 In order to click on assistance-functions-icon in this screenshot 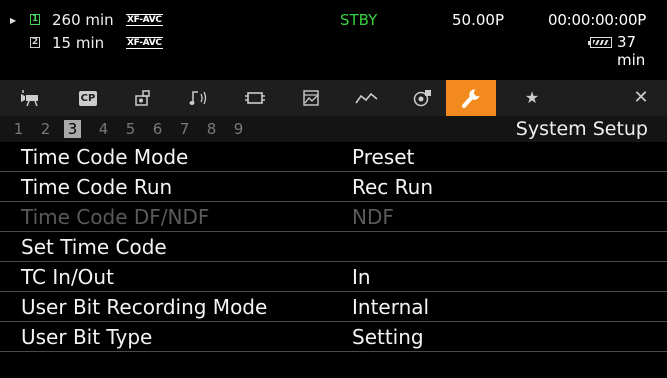, I will do `click(311, 98)`.